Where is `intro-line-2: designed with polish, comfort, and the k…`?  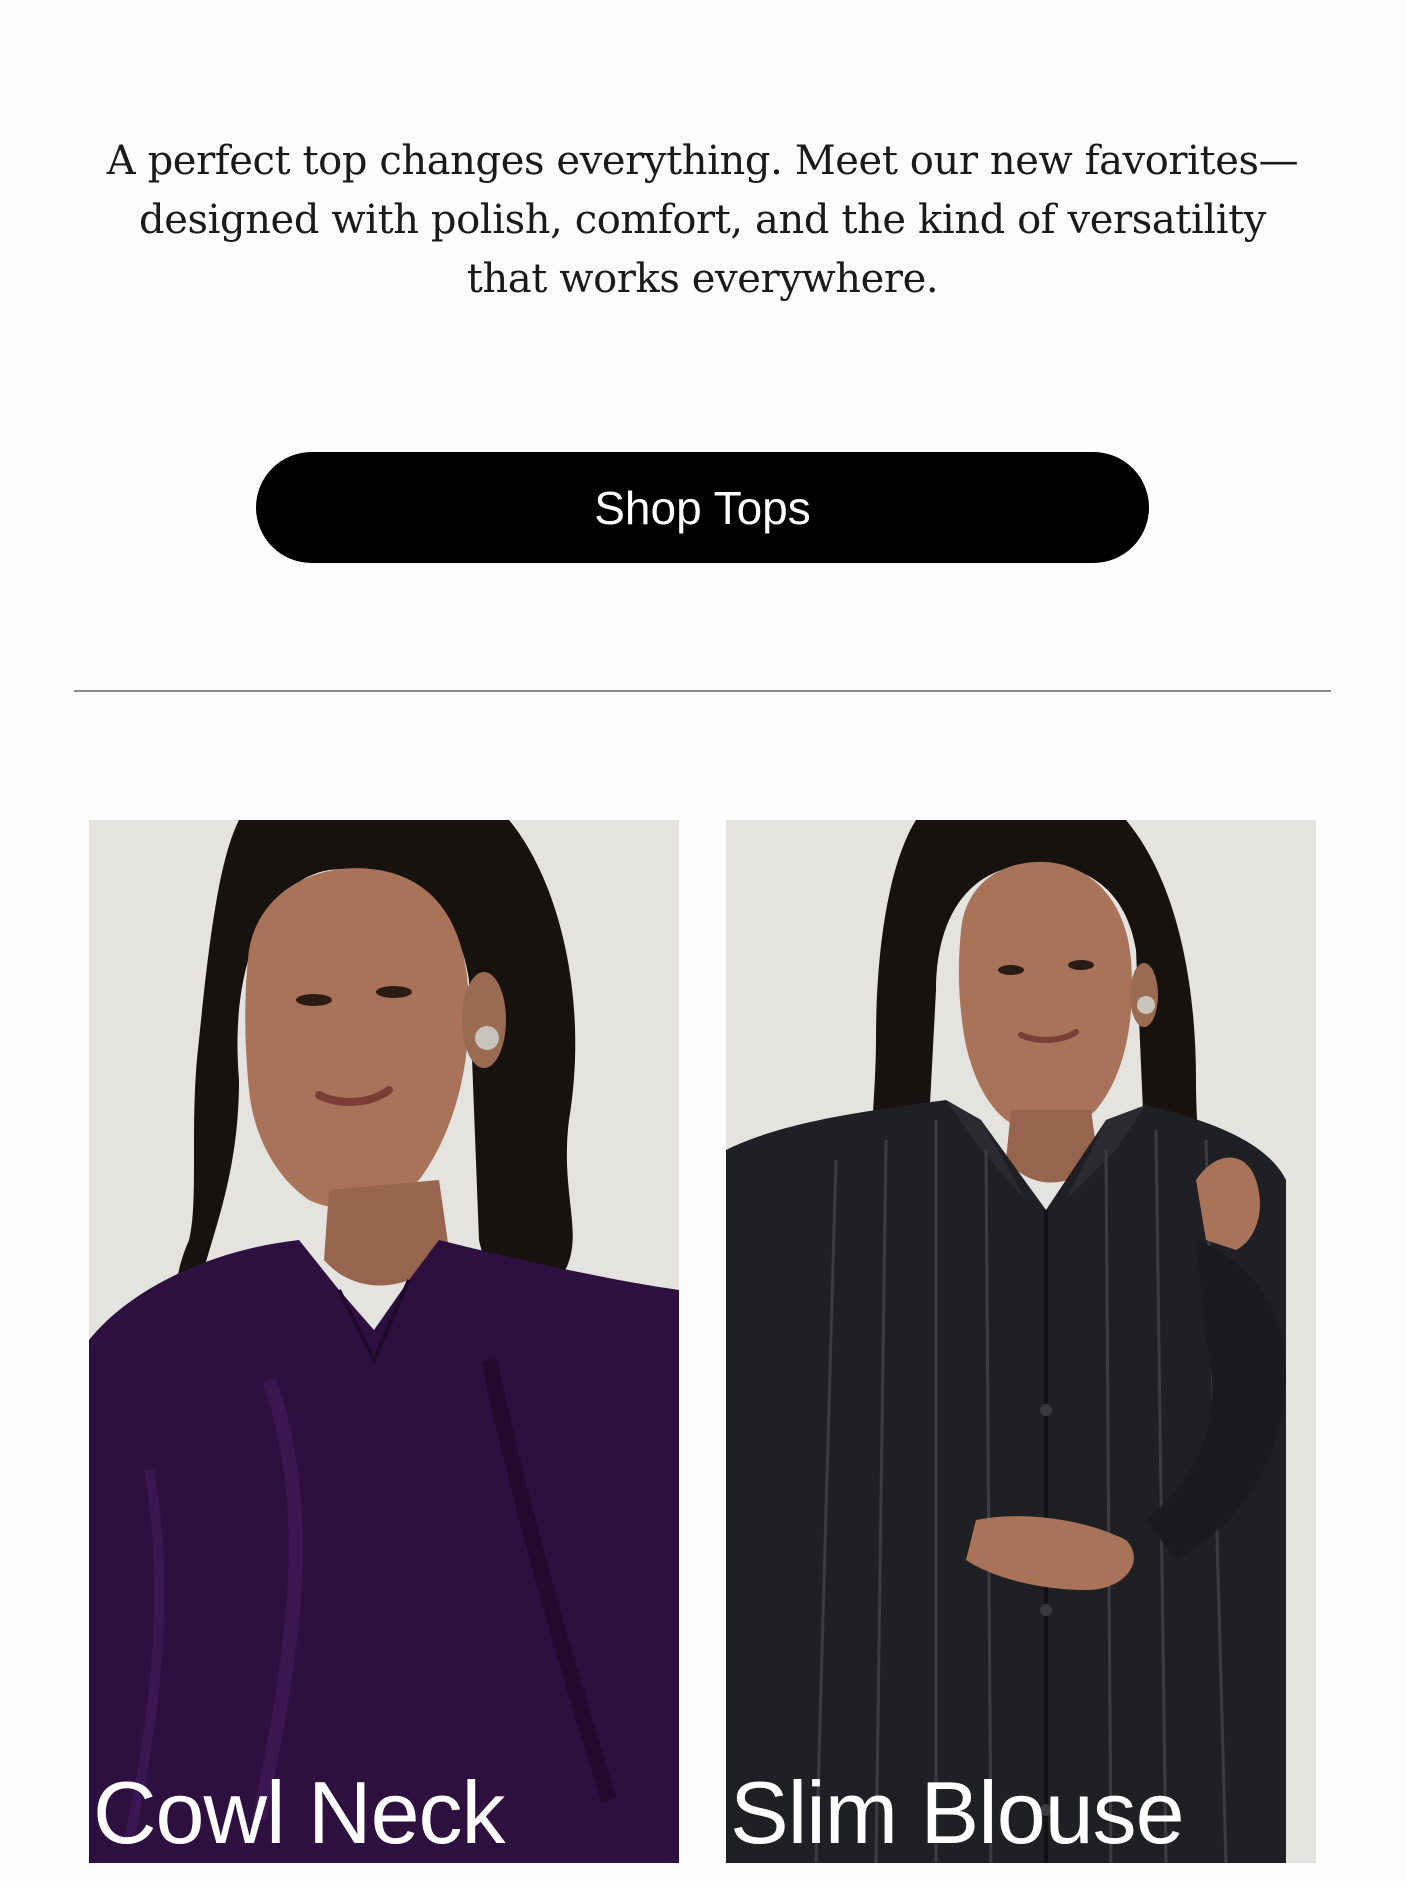 intro-line-2: designed with polish, comfort, and the k… is located at coordinates (702, 220).